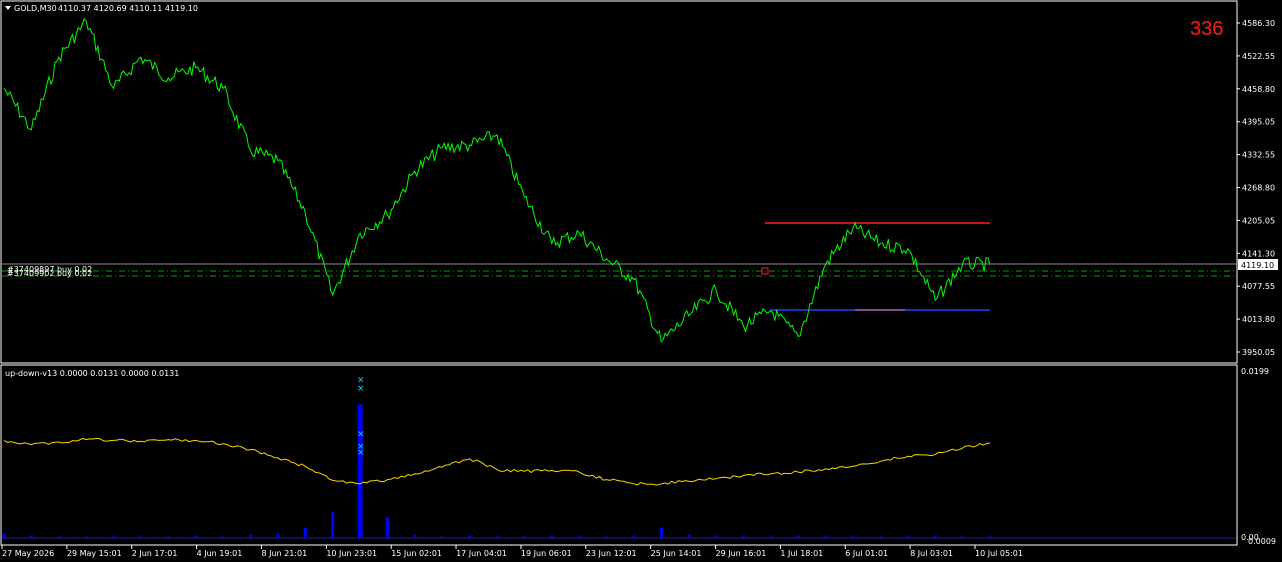  I want to click on time-tick-label: 10 Jul 05:01, so click(999, 553).